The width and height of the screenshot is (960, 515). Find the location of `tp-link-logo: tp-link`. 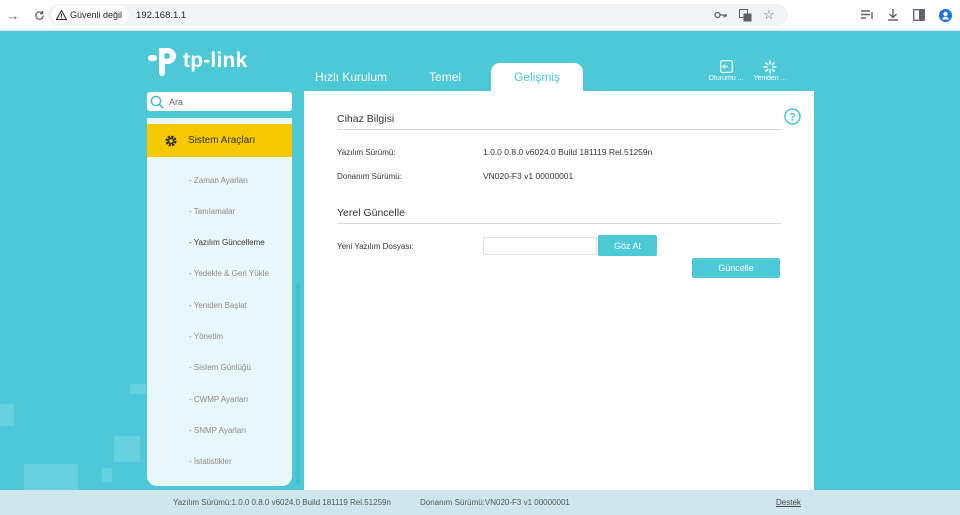

tp-link-logo: tp-link is located at coordinates (196, 61).